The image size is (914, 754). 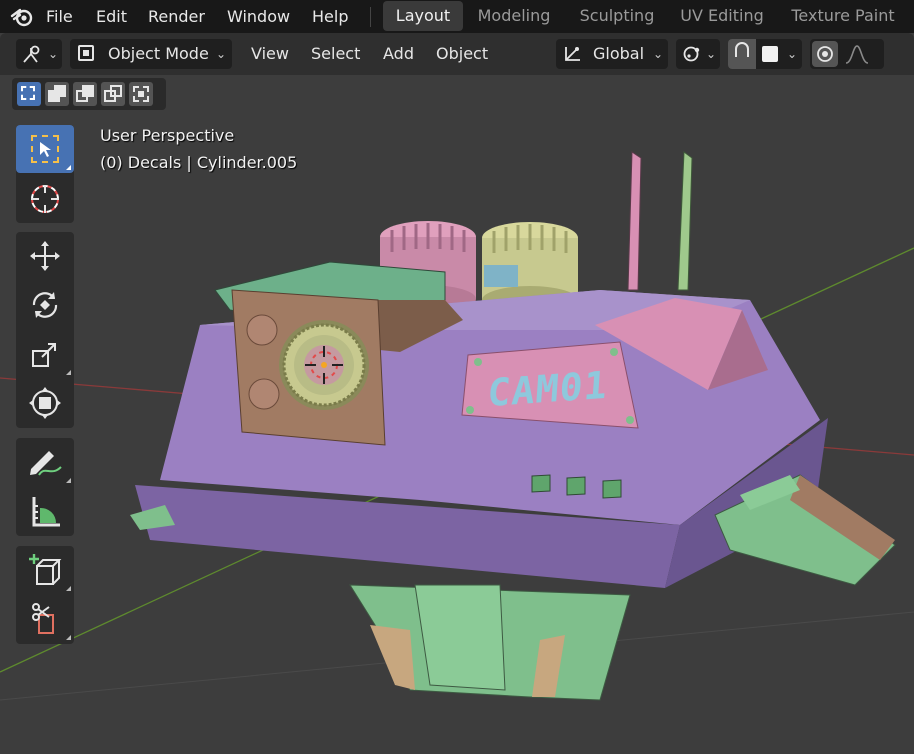 I want to click on scissors-icon, so click(x=43, y=618).